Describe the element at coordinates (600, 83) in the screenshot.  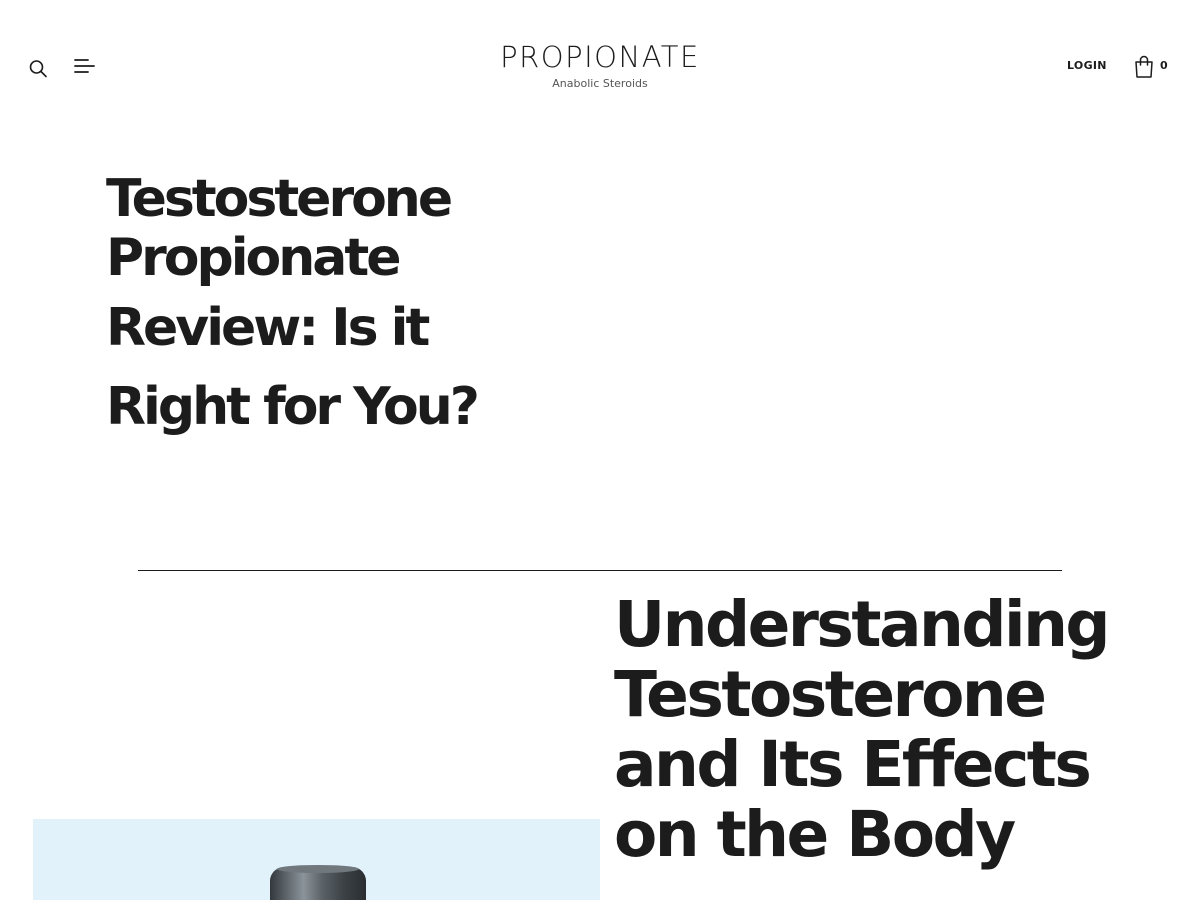
I see `brand-tagline: Anabolic Steroids` at that location.